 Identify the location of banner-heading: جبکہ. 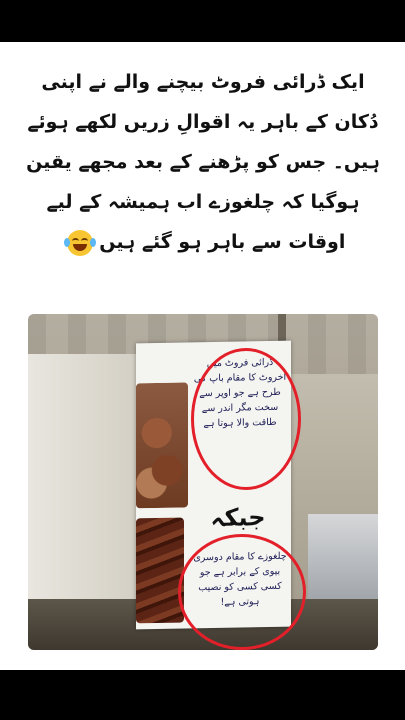
(238, 518).